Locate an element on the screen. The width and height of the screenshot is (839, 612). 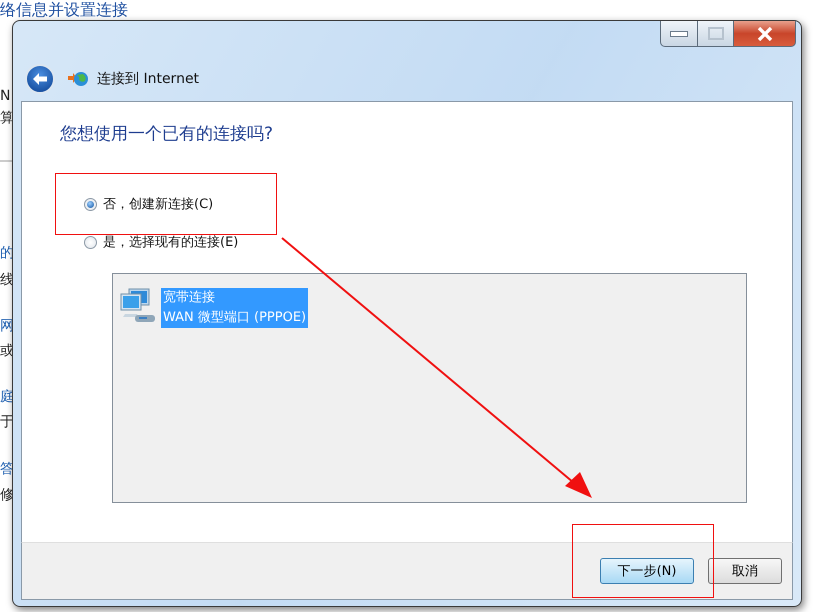
background-text: 算 is located at coordinates (7, 118).